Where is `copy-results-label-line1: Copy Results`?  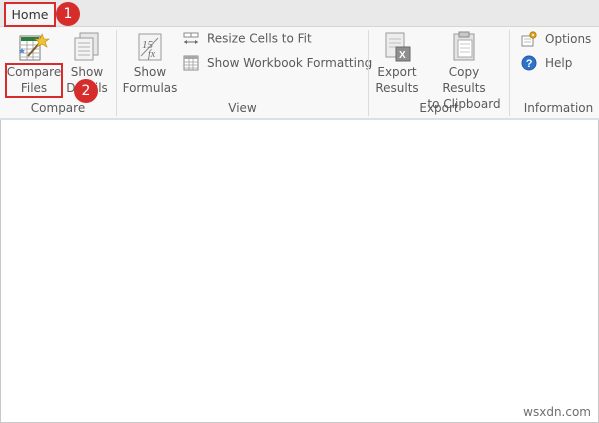
copy-results-label-line1: Copy Results is located at coordinates (464, 80).